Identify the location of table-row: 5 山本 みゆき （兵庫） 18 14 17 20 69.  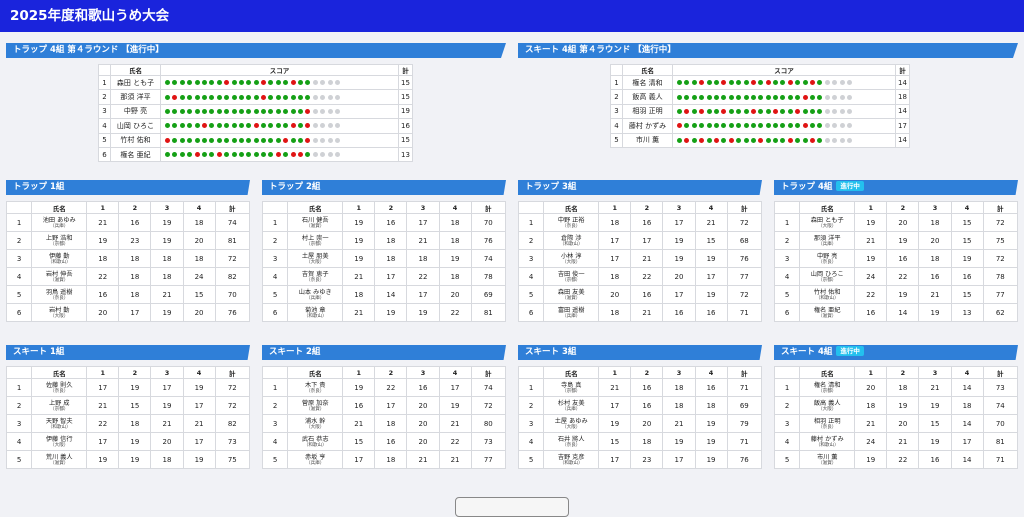
(384, 294).